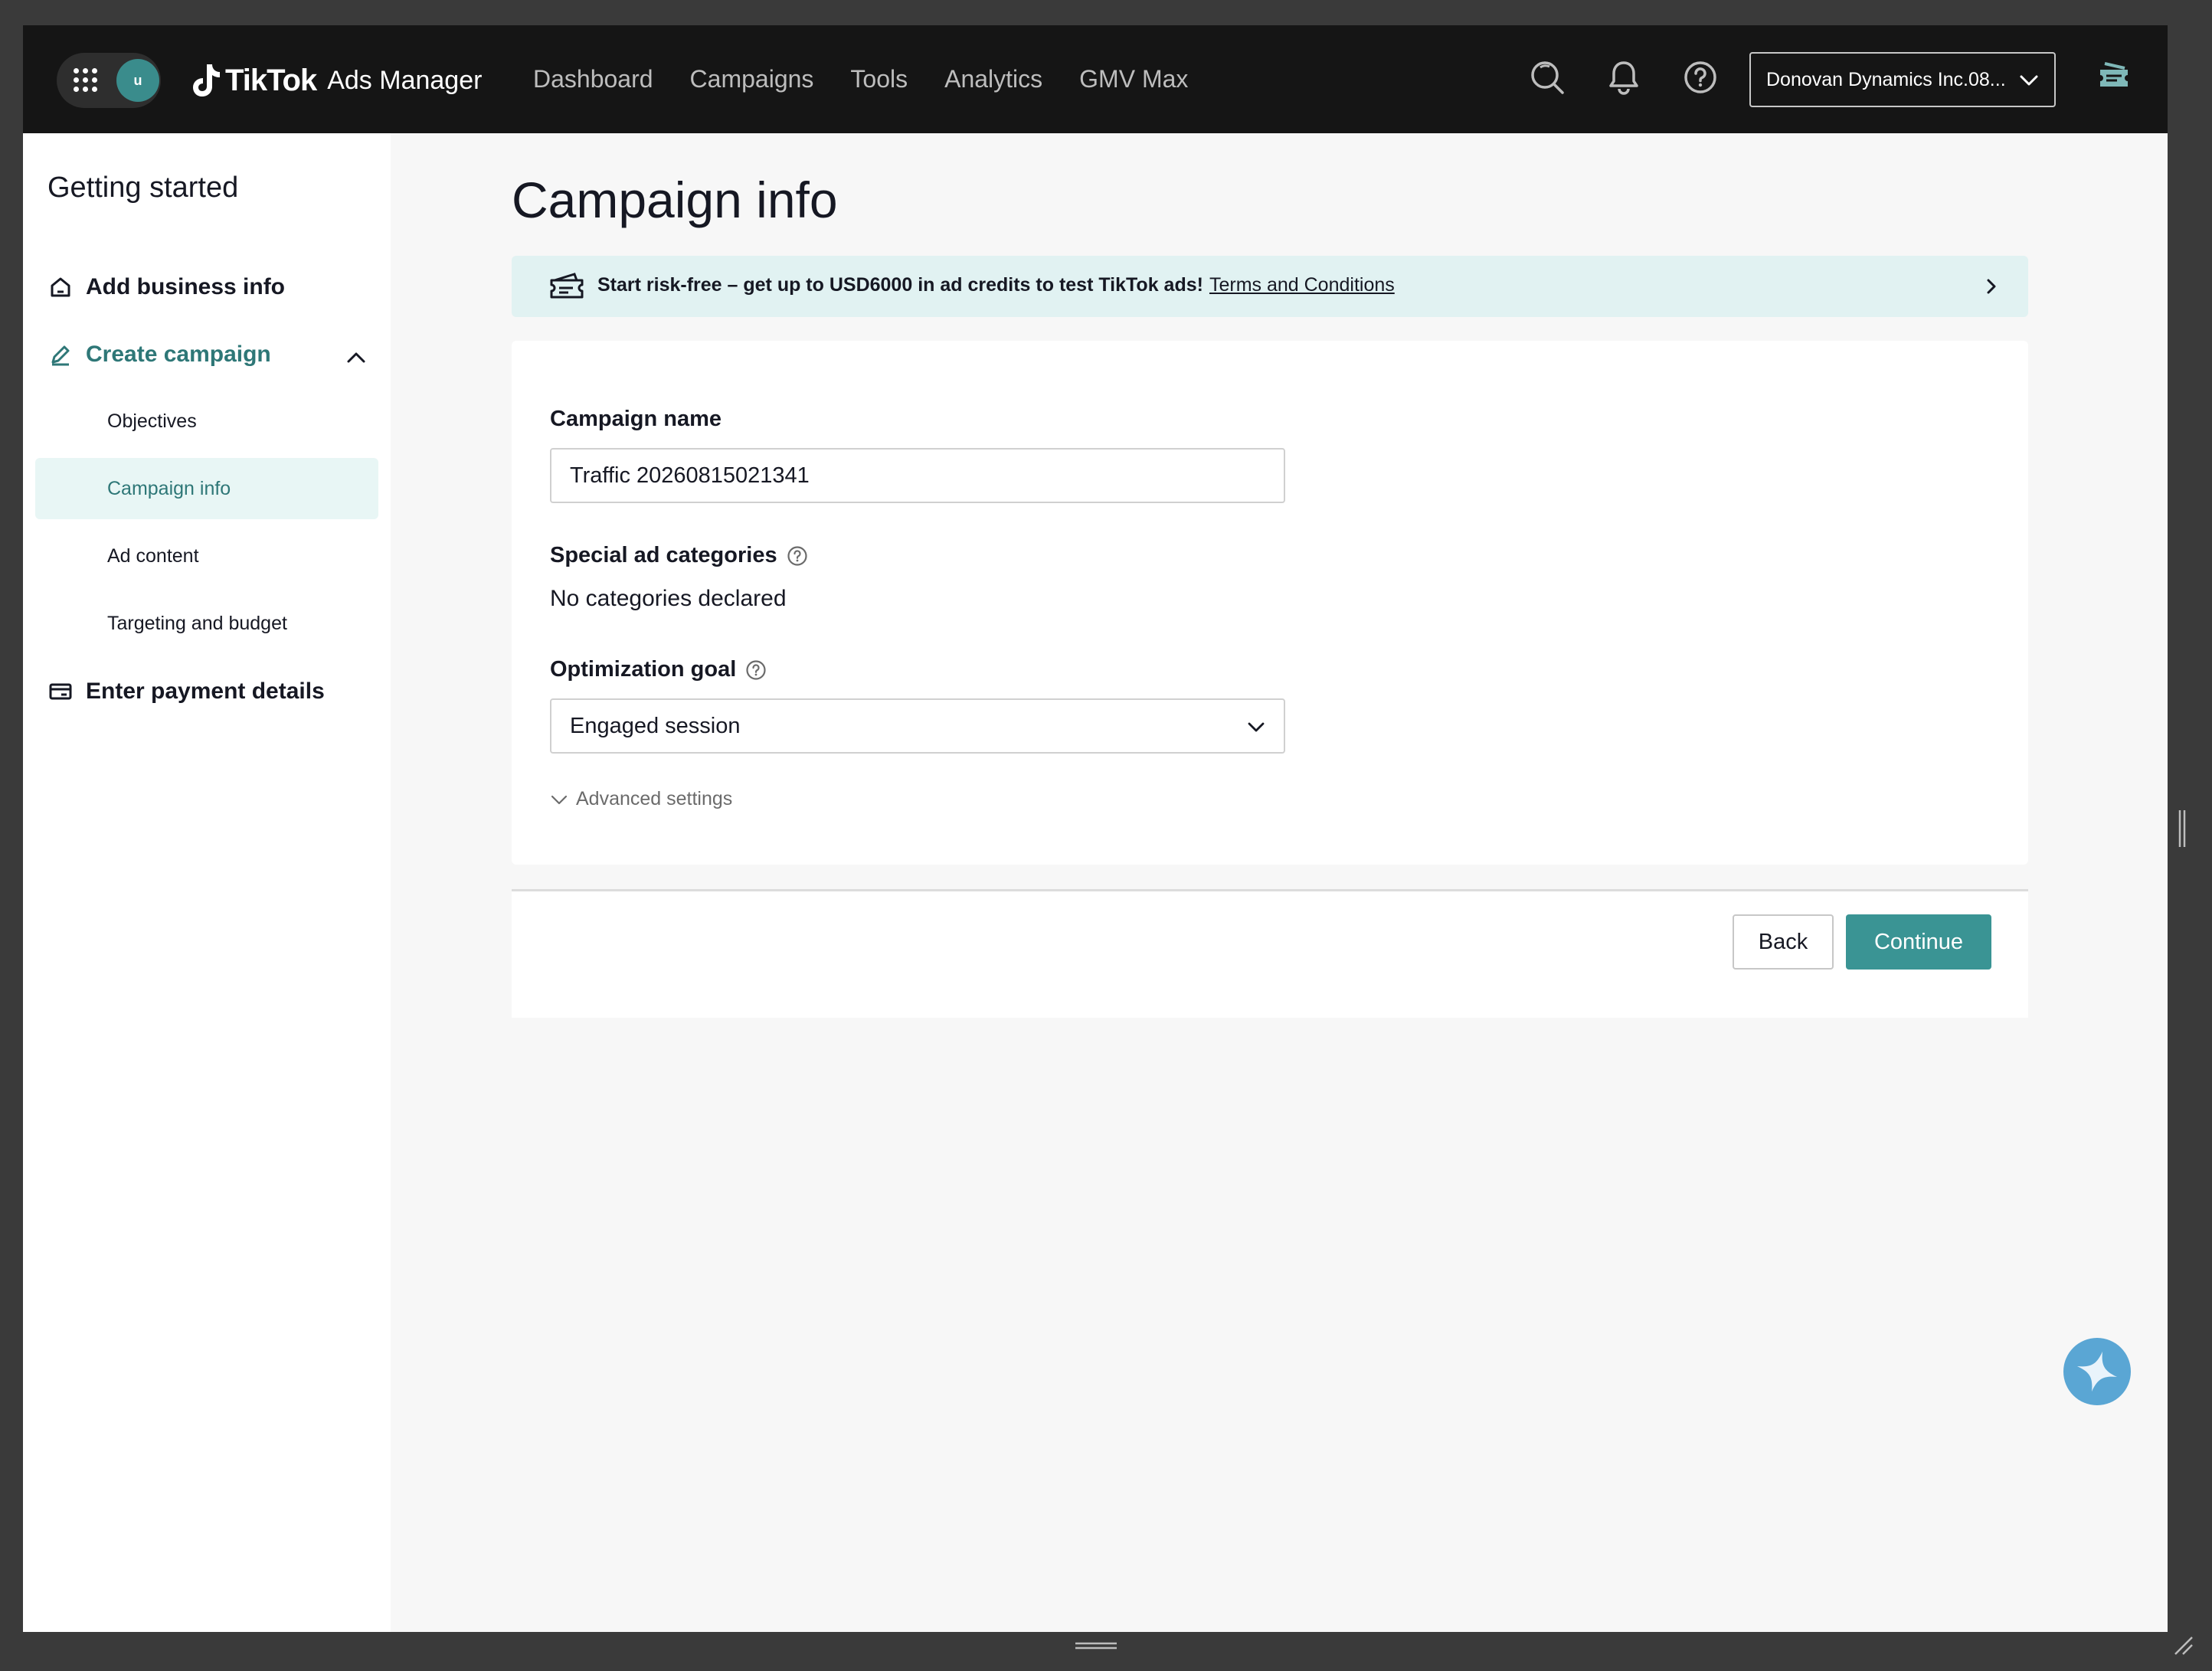 Image resolution: width=2212 pixels, height=1671 pixels. Describe the element at coordinates (61, 355) in the screenshot. I see `pencil-icon` at that location.